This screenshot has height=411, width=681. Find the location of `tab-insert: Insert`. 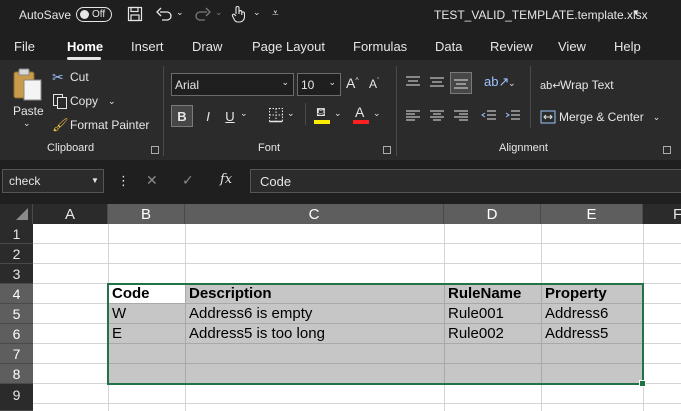

tab-insert: Insert is located at coordinates (147, 46).